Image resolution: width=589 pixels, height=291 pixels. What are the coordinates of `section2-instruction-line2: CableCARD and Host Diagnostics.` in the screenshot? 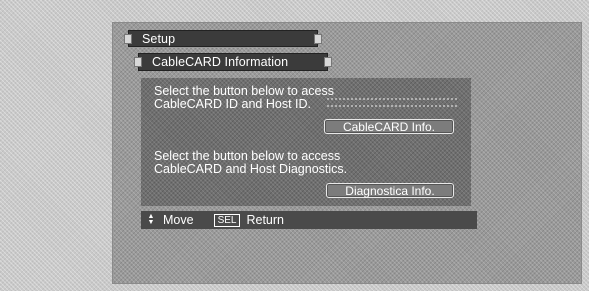 It's located at (251, 169).